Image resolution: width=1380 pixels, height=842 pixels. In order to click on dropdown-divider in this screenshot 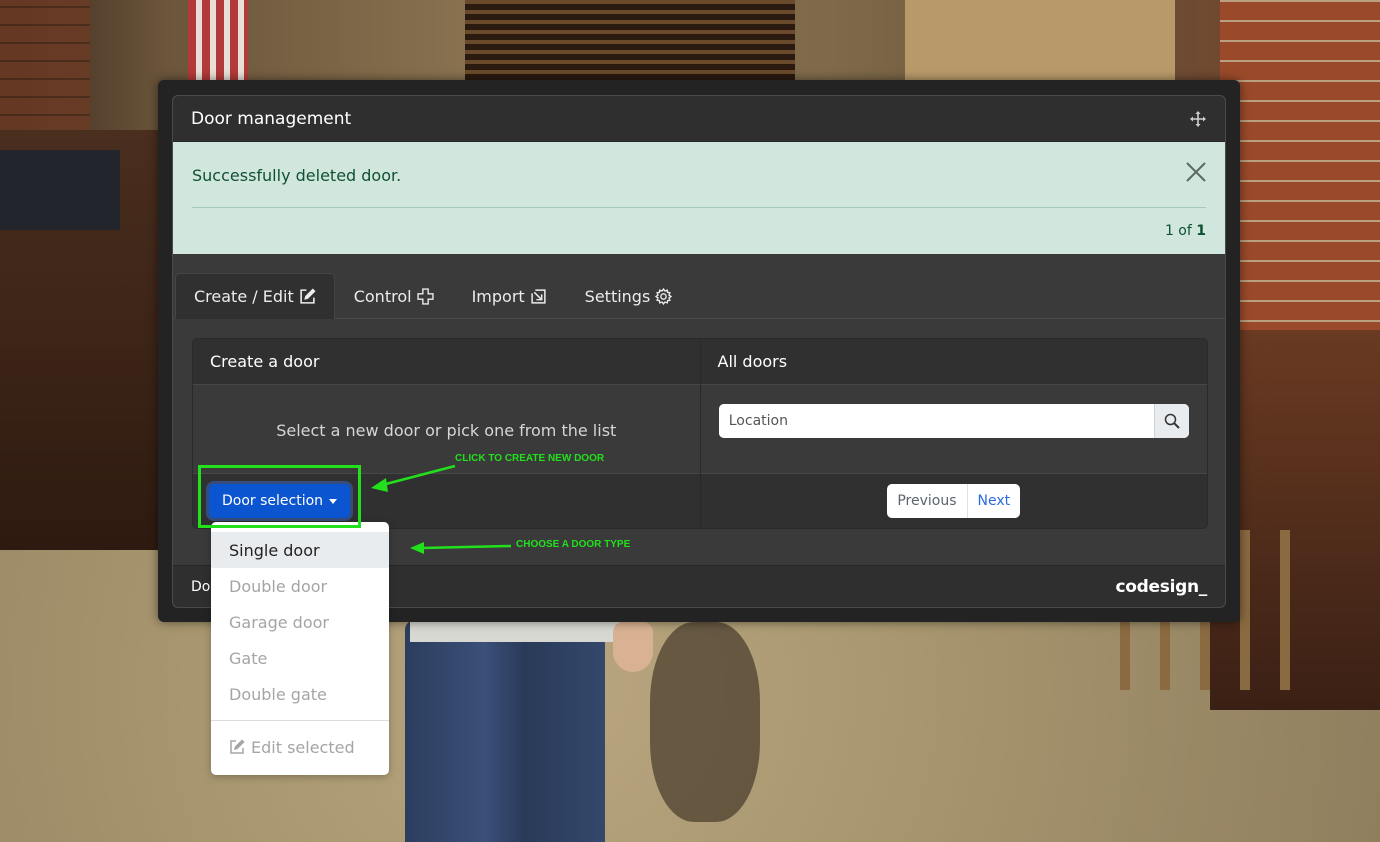, I will do `click(300, 720)`.